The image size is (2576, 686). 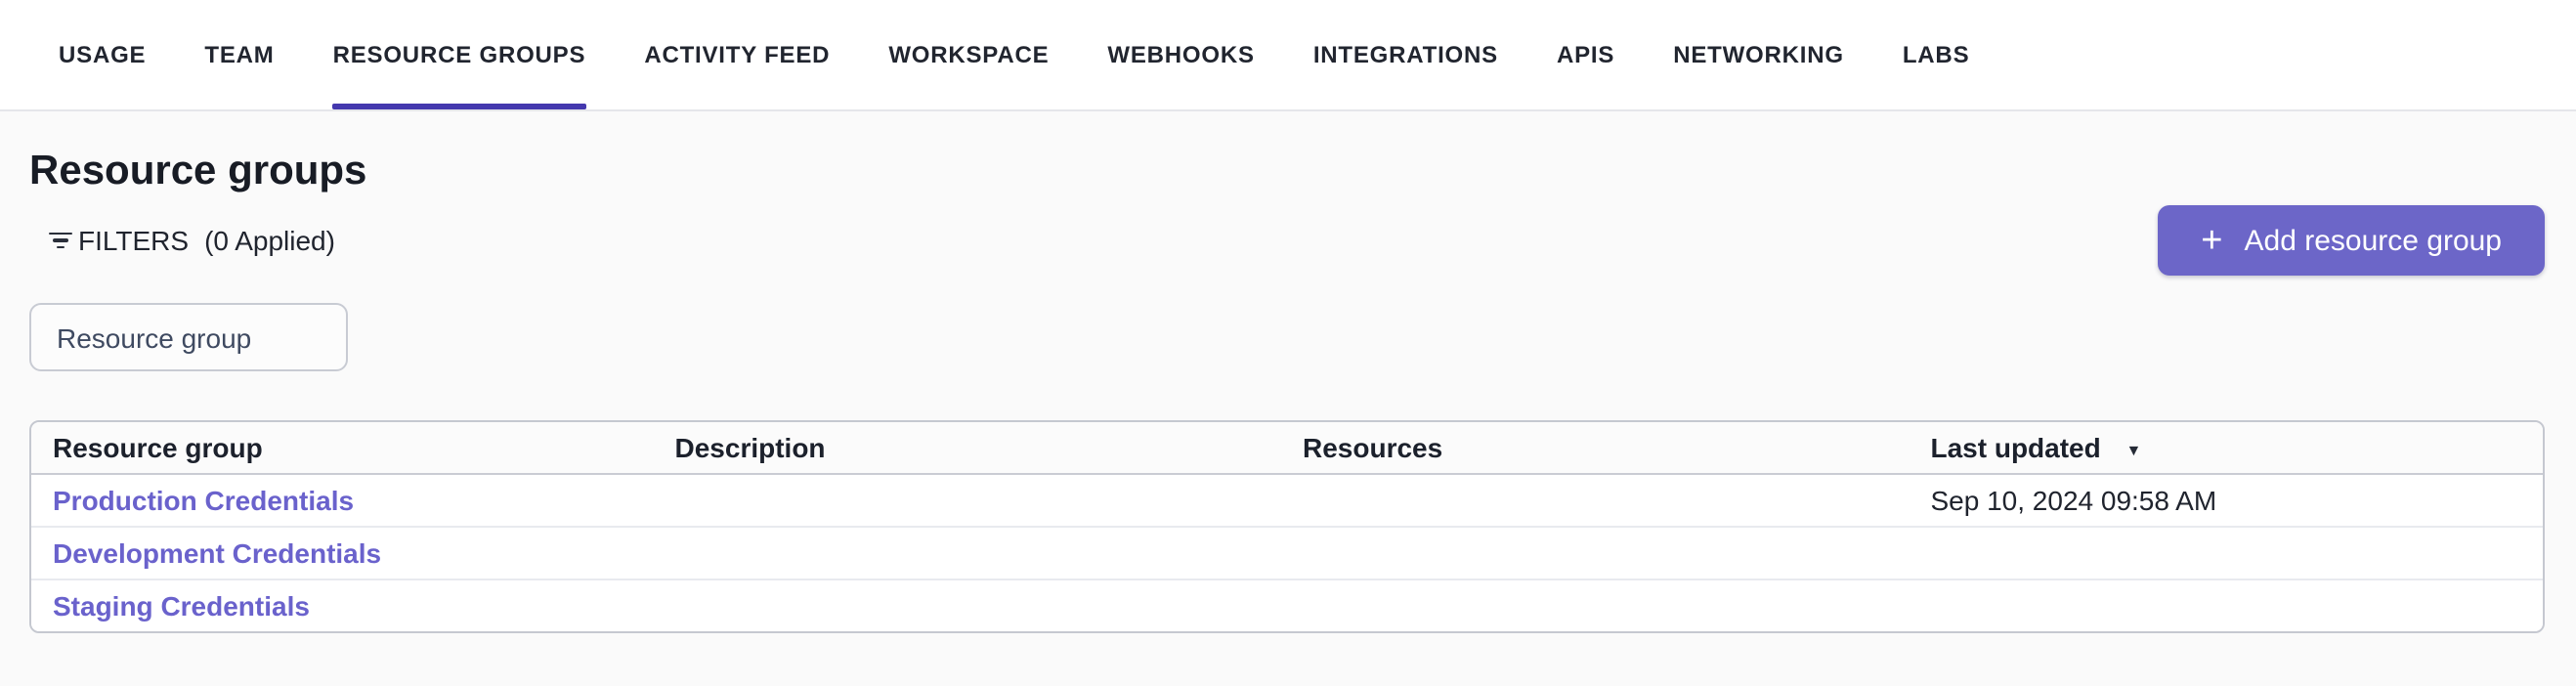 What do you see at coordinates (189, 337) in the screenshot?
I see `resource-group-filter-input` at bounding box center [189, 337].